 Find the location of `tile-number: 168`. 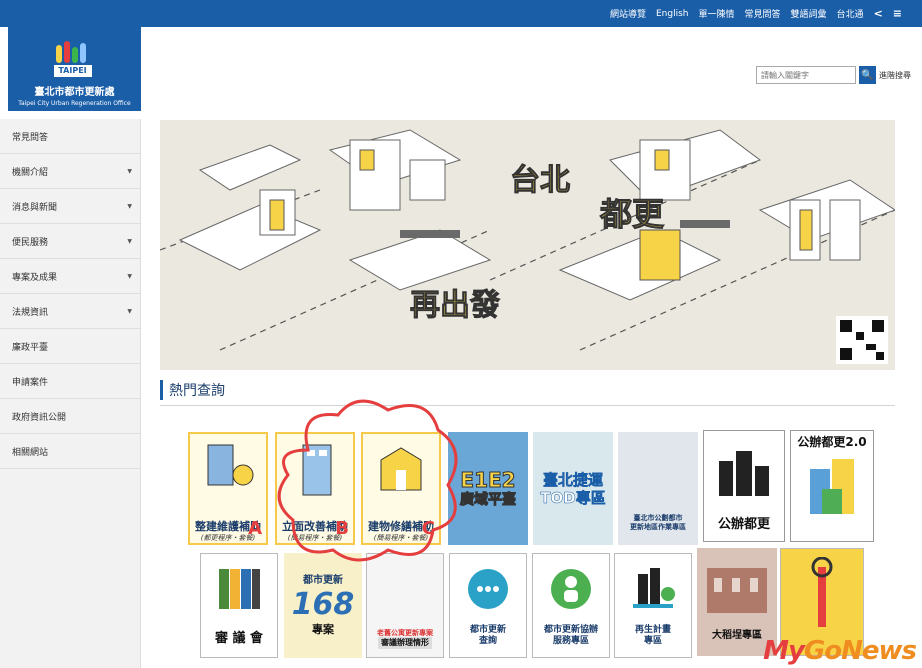

tile-number: 168 is located at coordinates (323, 604).